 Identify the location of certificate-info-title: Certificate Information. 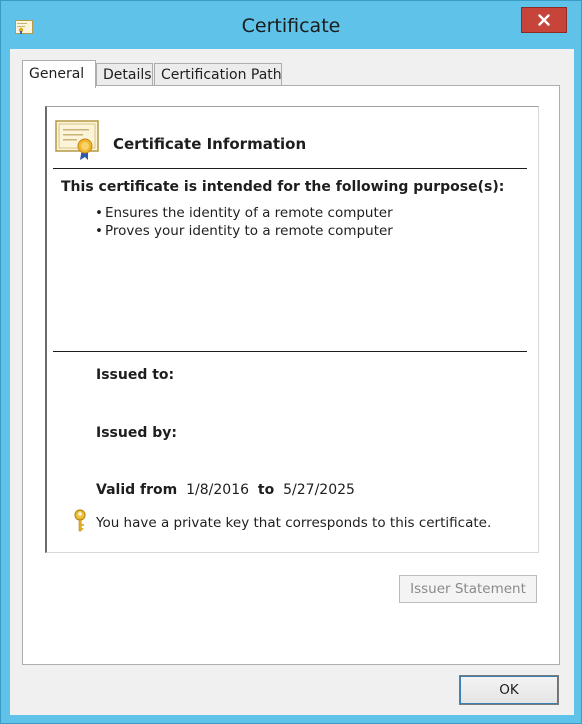
(210, 144).